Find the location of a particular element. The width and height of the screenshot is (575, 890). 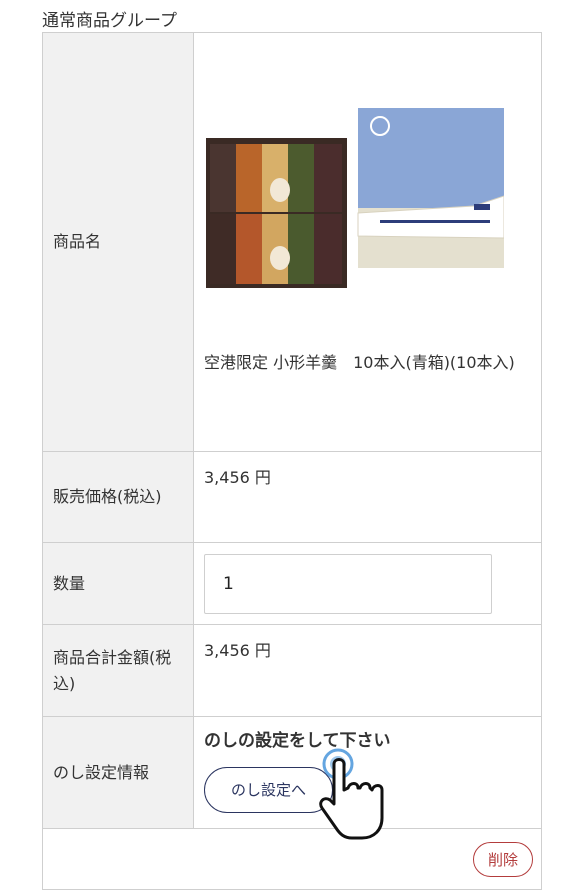

quantity-row: 数量 is located at coordinates (292, 583).